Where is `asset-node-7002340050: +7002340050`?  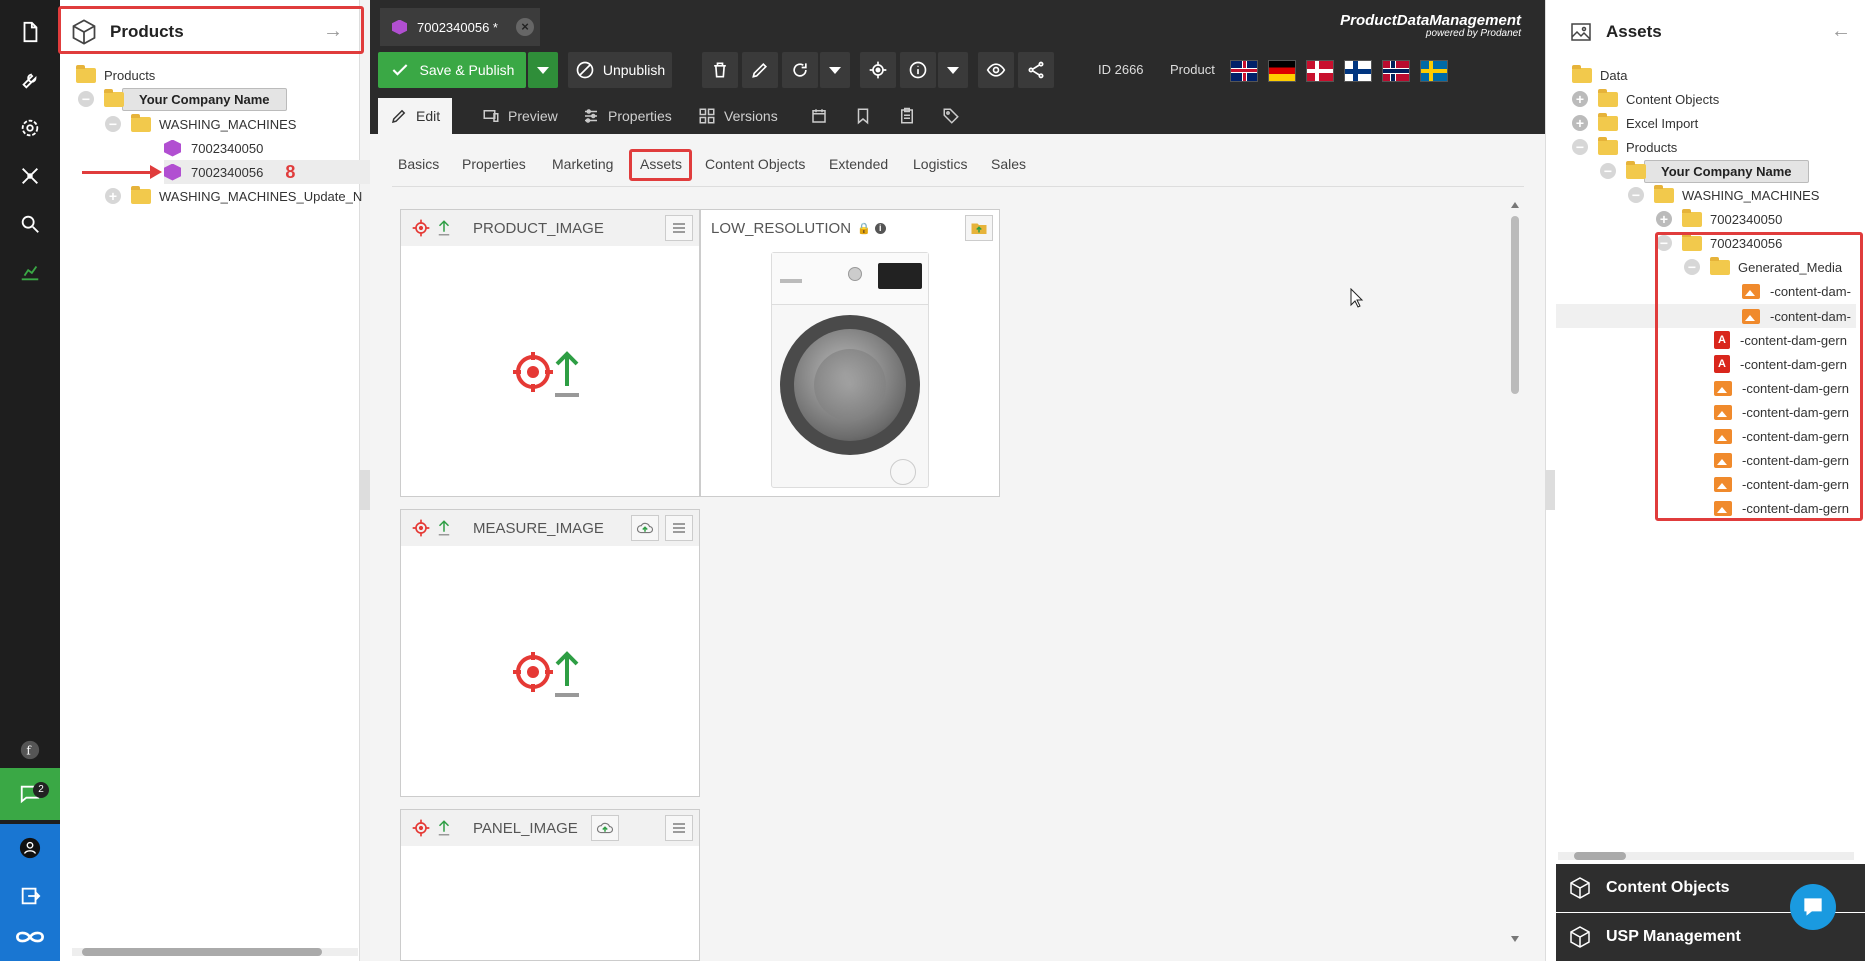
asset-node-7002340050: +7002340050 is located at coordinates (1719, 219).